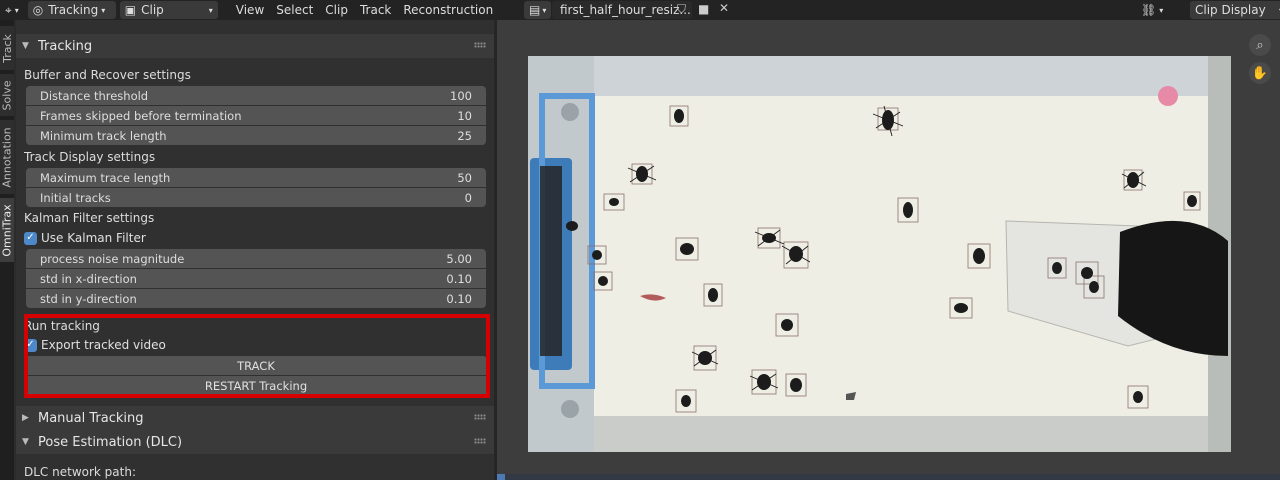 The image size is (1280, 480). What do you see at coordinates (375, 10) in the screenshot?
I see `menu-track: Track` at bounding box center [375, 10].